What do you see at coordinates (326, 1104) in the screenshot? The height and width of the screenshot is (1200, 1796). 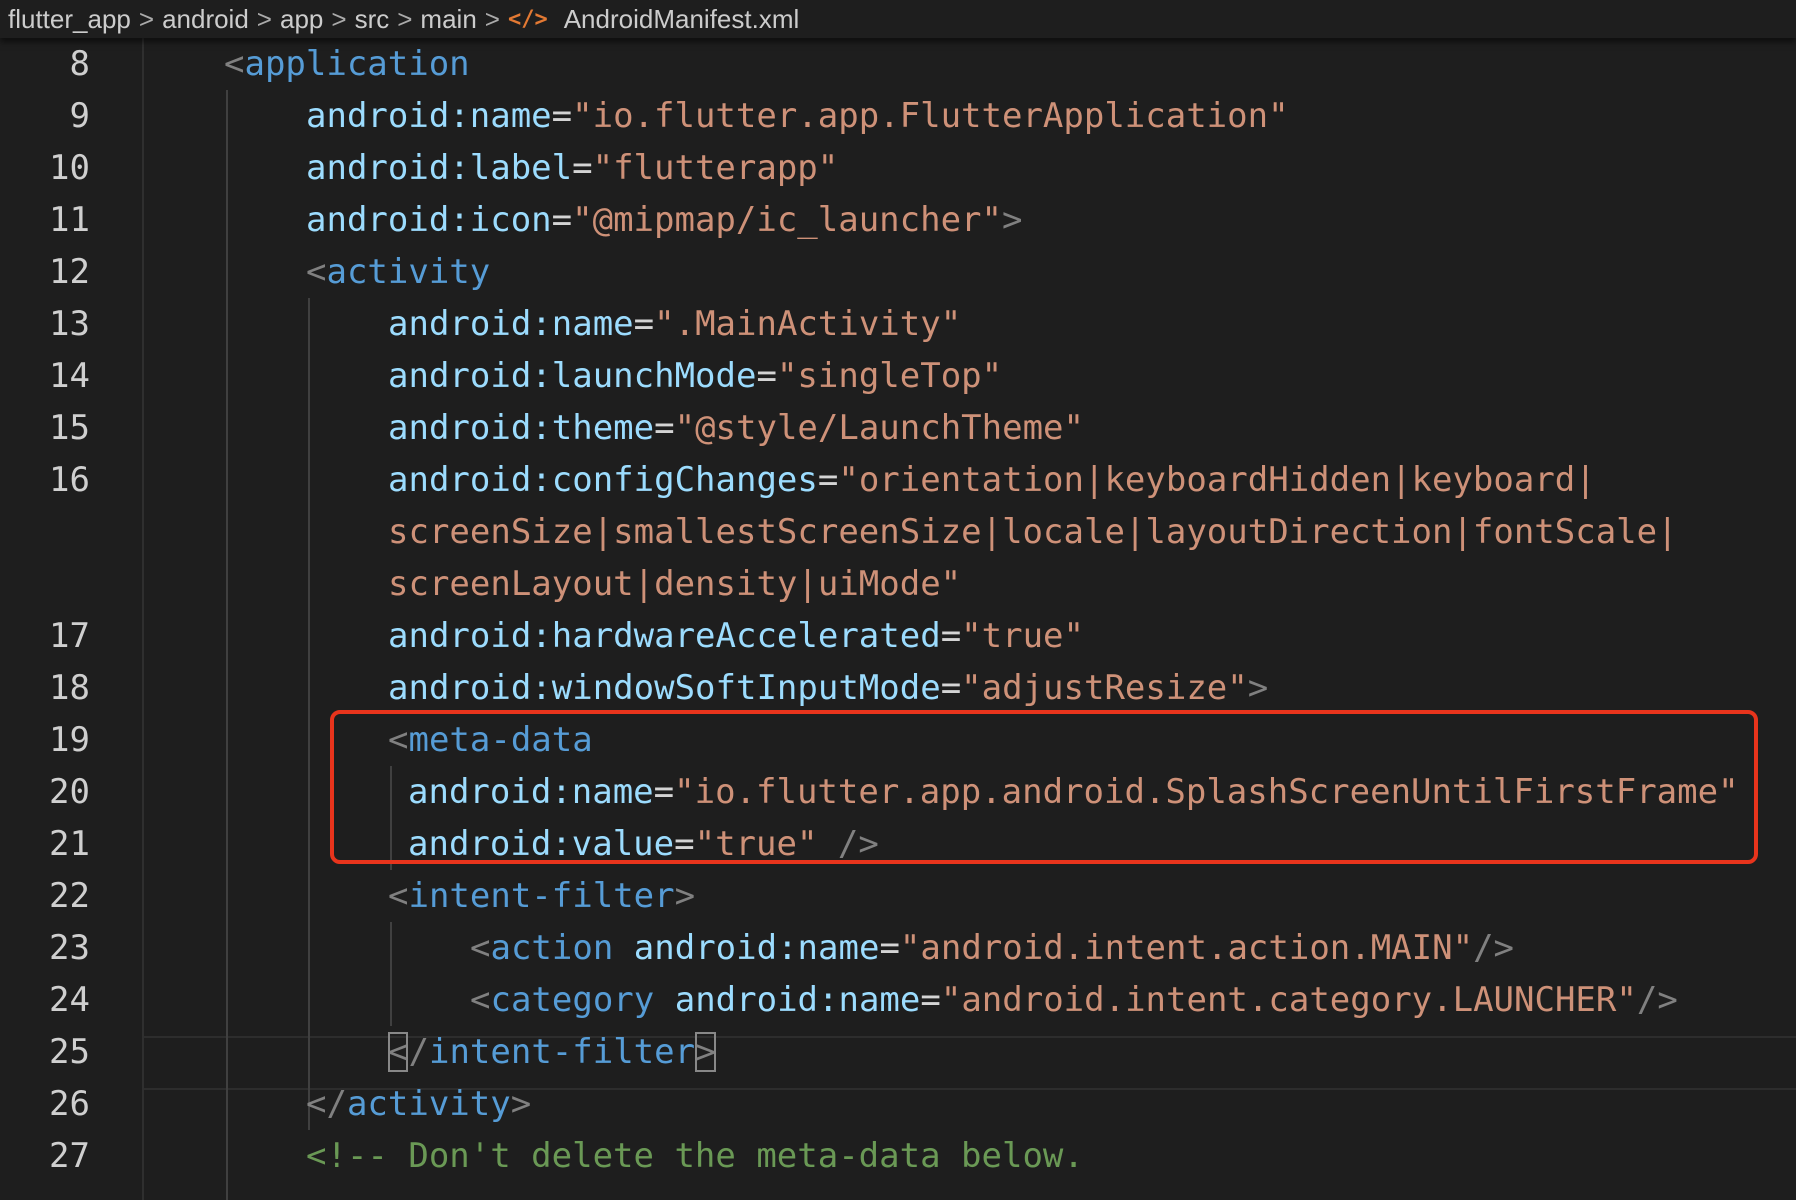 I see `angle-bracket: </` at bounding box center [326, 1104].